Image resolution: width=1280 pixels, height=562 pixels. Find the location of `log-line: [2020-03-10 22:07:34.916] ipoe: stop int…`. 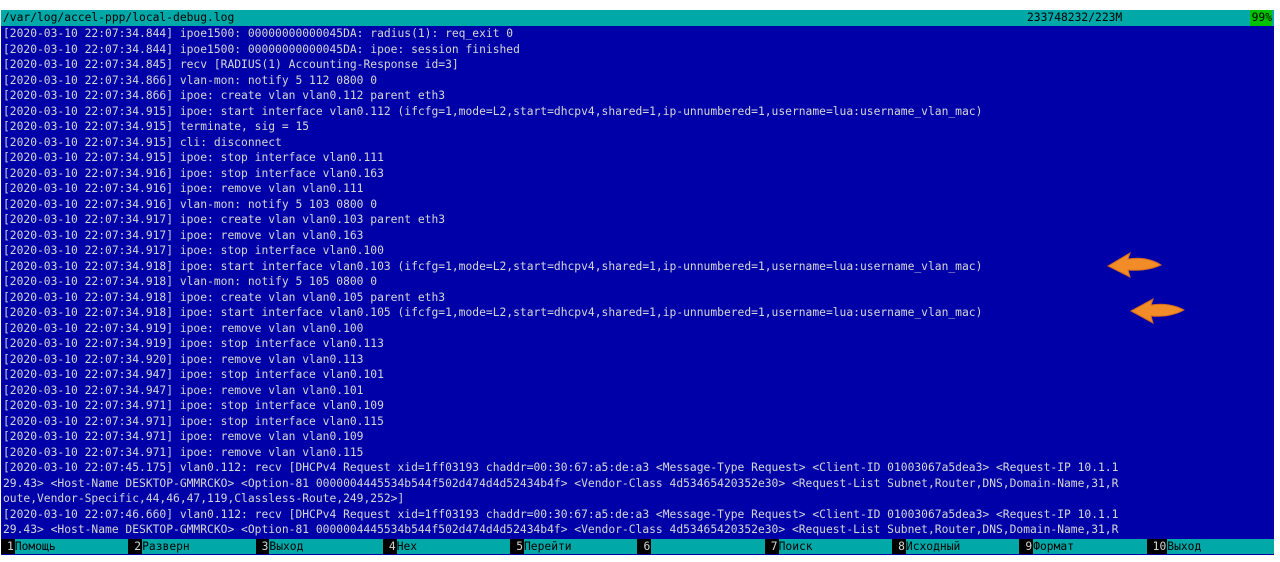

log-line: [2020-03-10 22:07:34.916] ipoe: stop int… is located at coordinates (193, 173).